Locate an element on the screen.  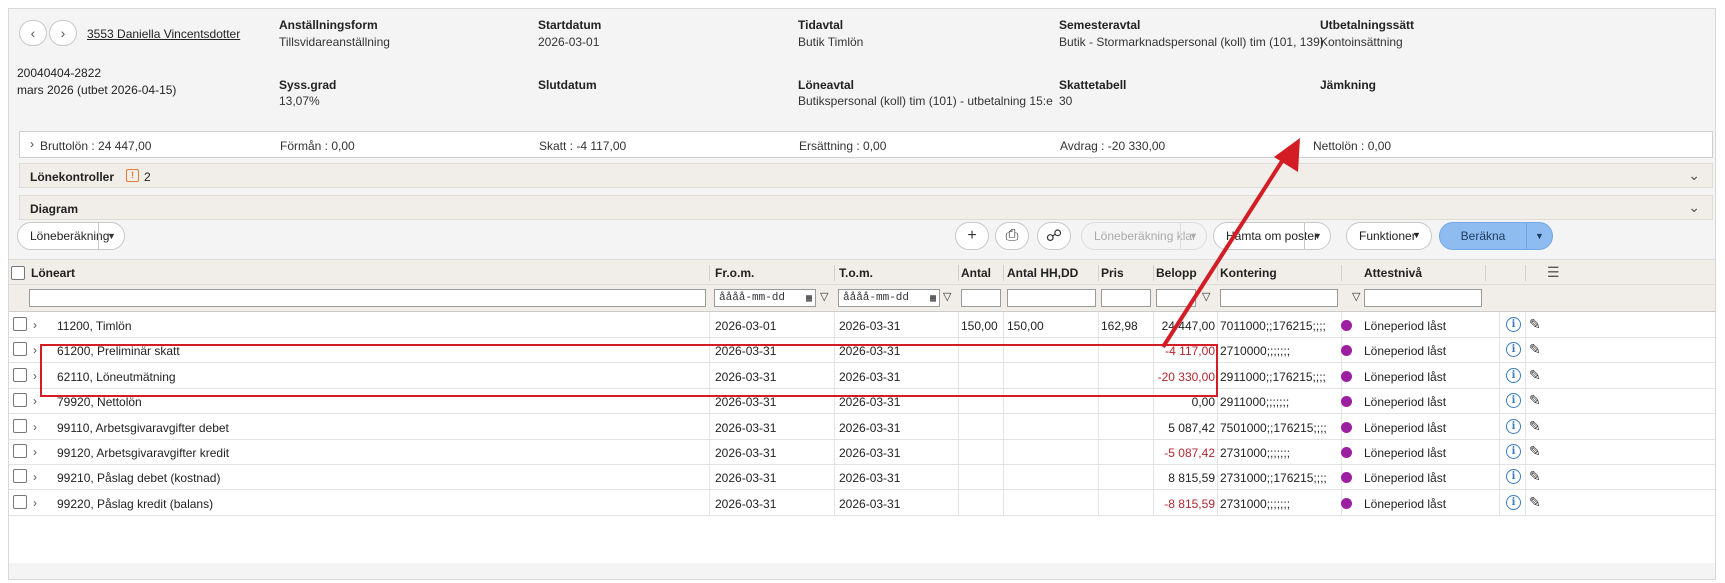
from-date-filter: åååå-mm-dd ▦ is located at coordinates (765, 298).